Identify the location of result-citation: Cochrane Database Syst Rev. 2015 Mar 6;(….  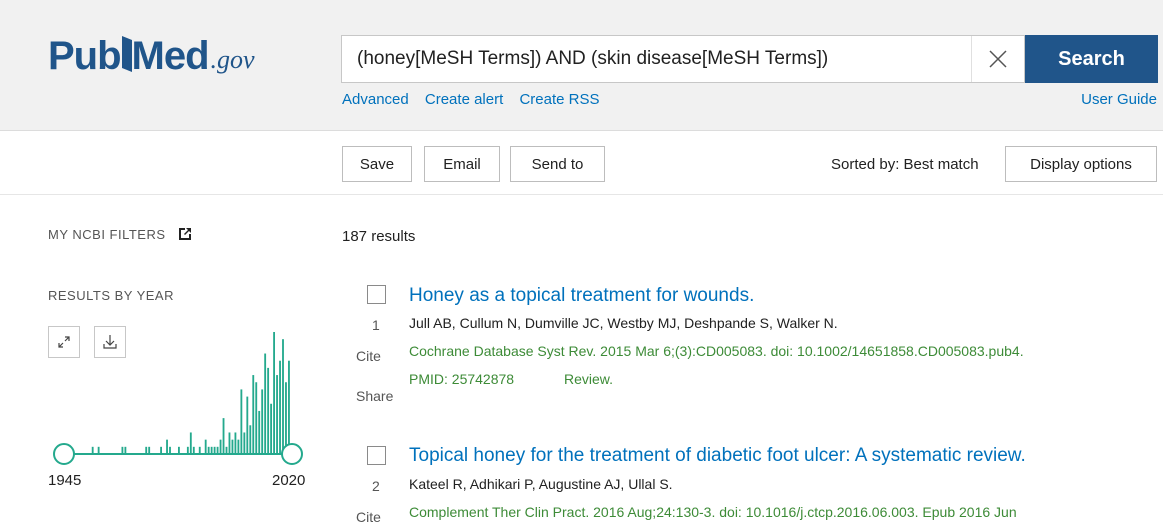
(716, 351).